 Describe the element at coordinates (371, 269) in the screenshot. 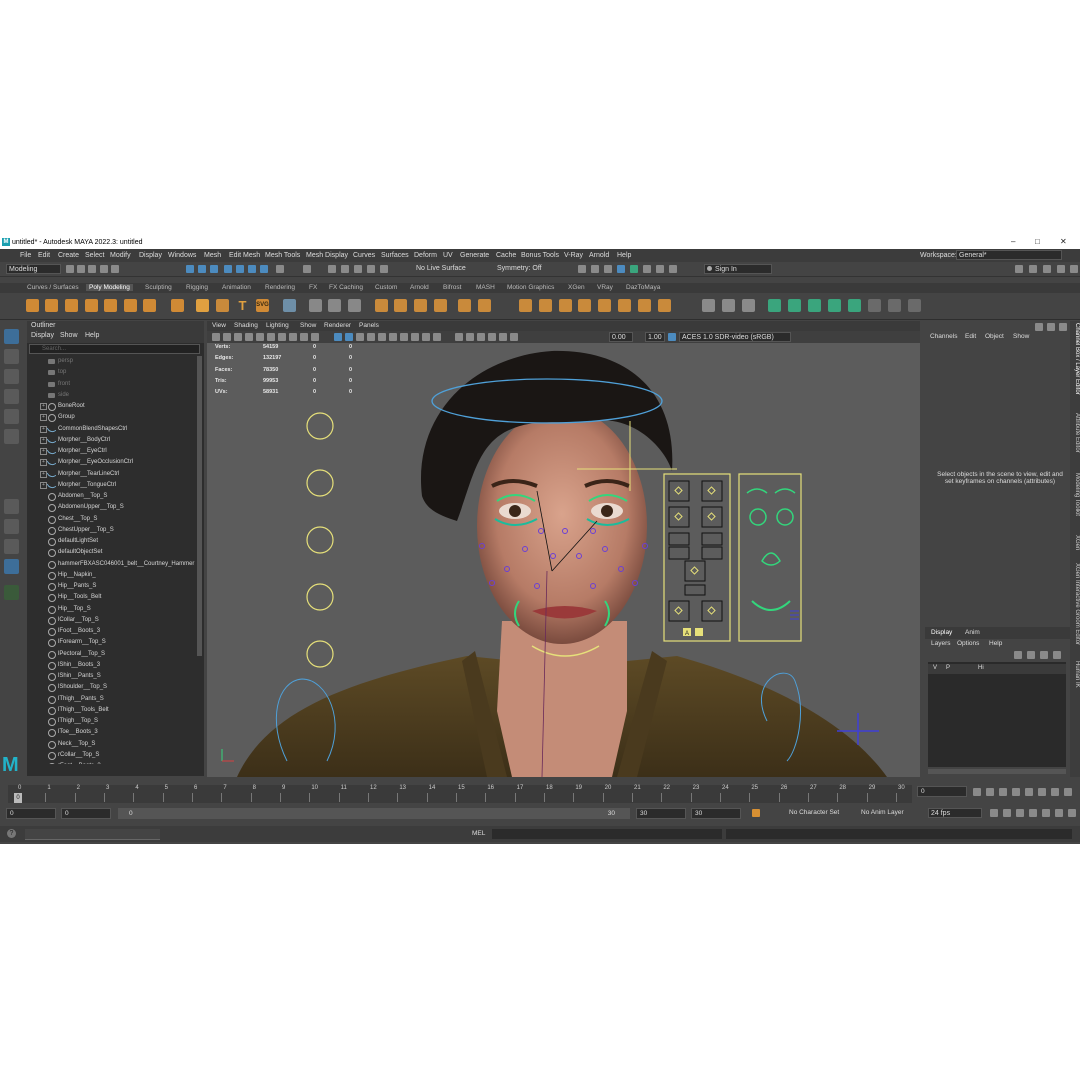

I see `snap-view-plane-icon` at that location.